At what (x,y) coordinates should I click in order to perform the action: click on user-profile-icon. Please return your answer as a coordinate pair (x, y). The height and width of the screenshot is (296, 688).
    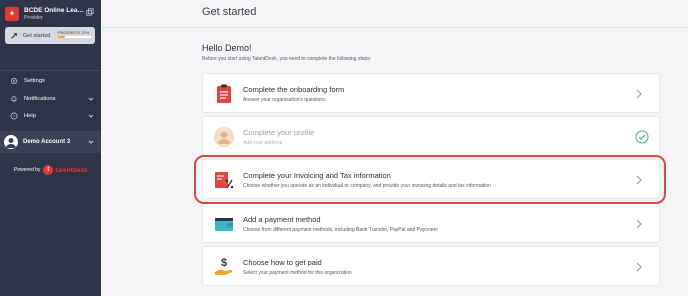
    Looking at the image, I should click on (224, 137).